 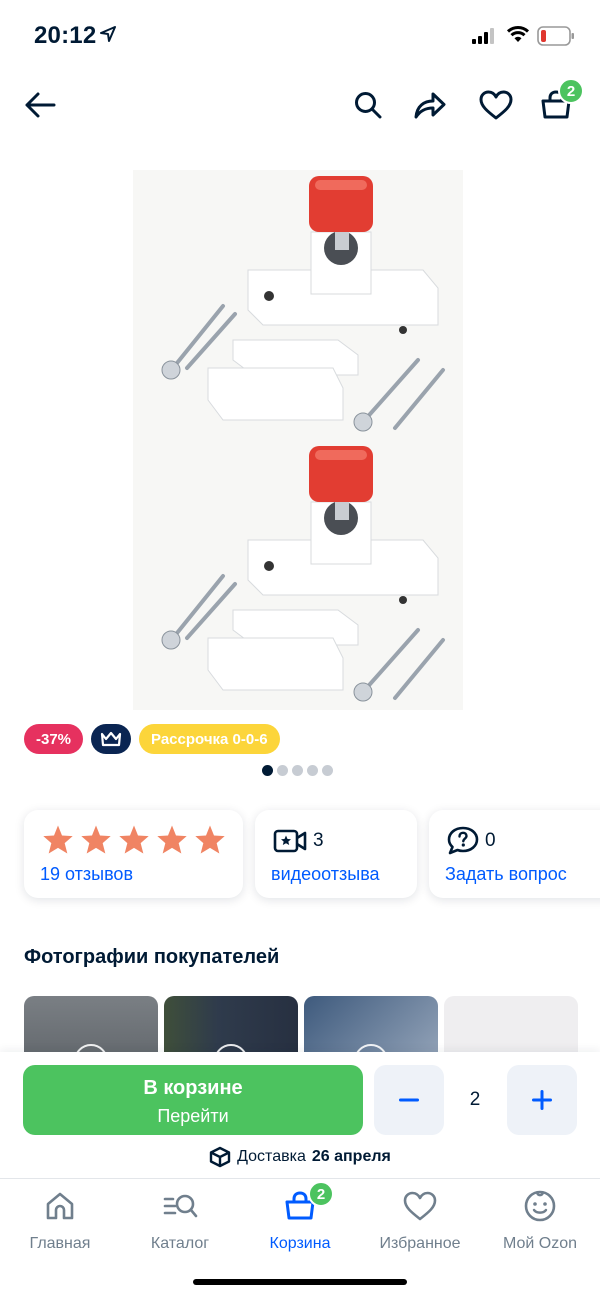 What do you see at coordinates (193, 1116) in the screenshot?
I see `go-to-cart-label: Перейти` at bounding box center [193, 1116].